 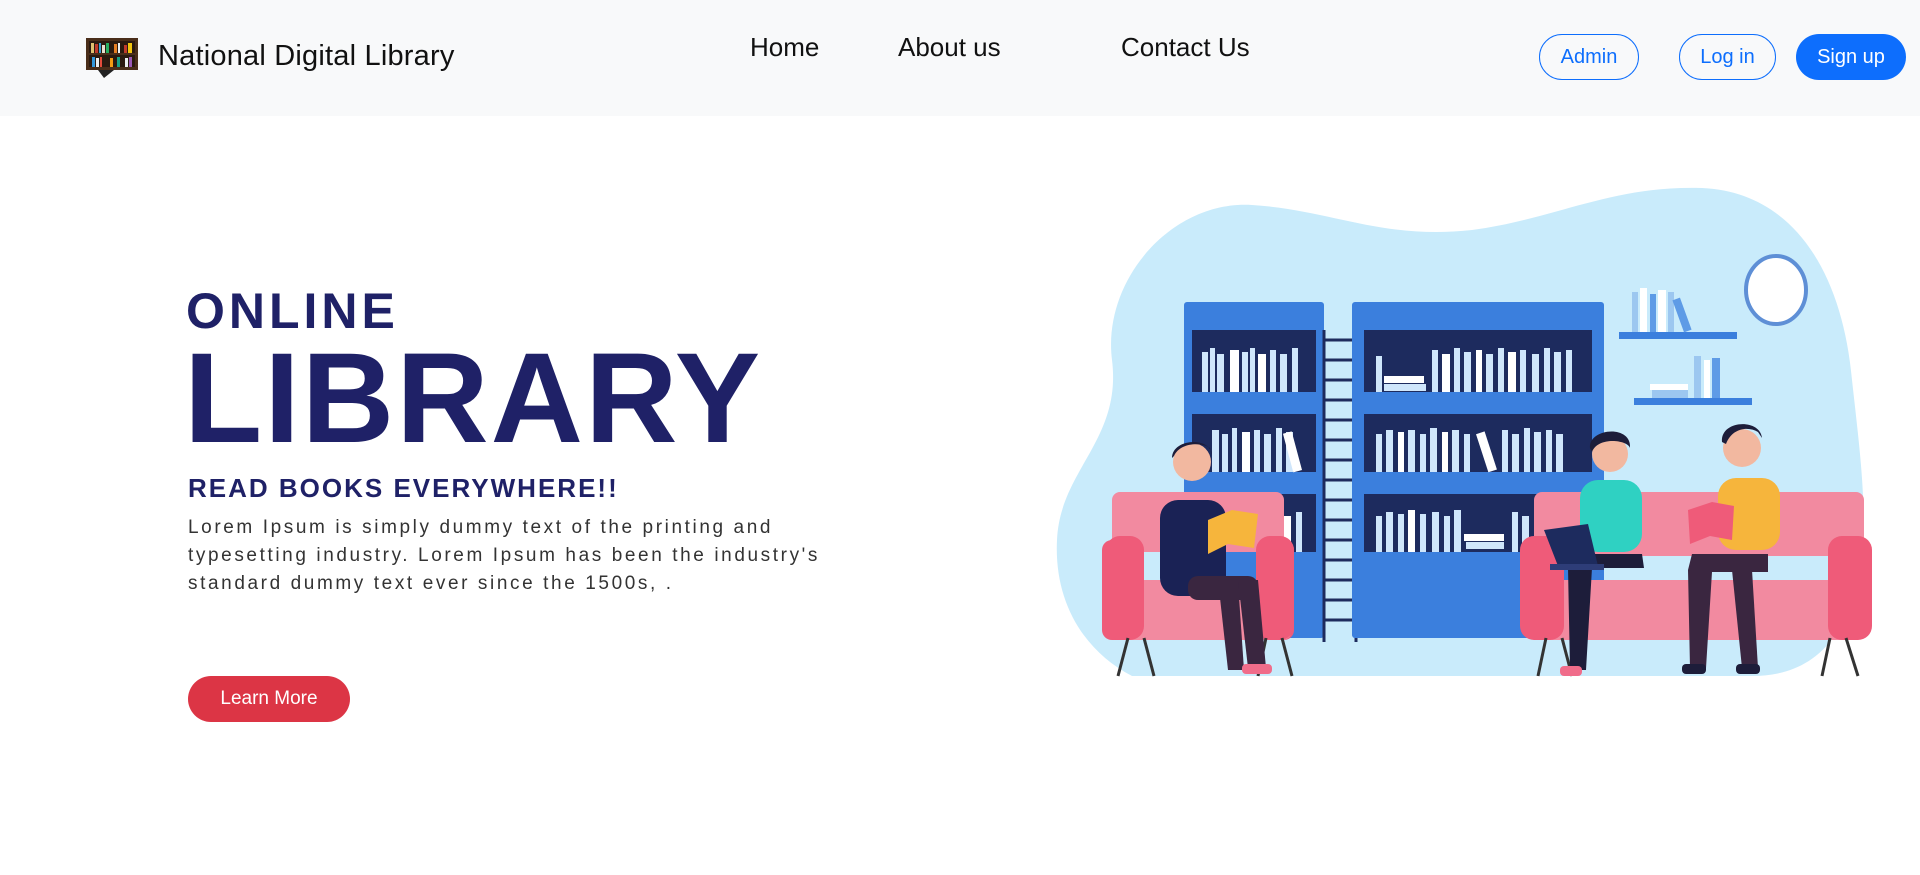 I want to click on brand-name: National Digital Library, so click(x=306, y=55).